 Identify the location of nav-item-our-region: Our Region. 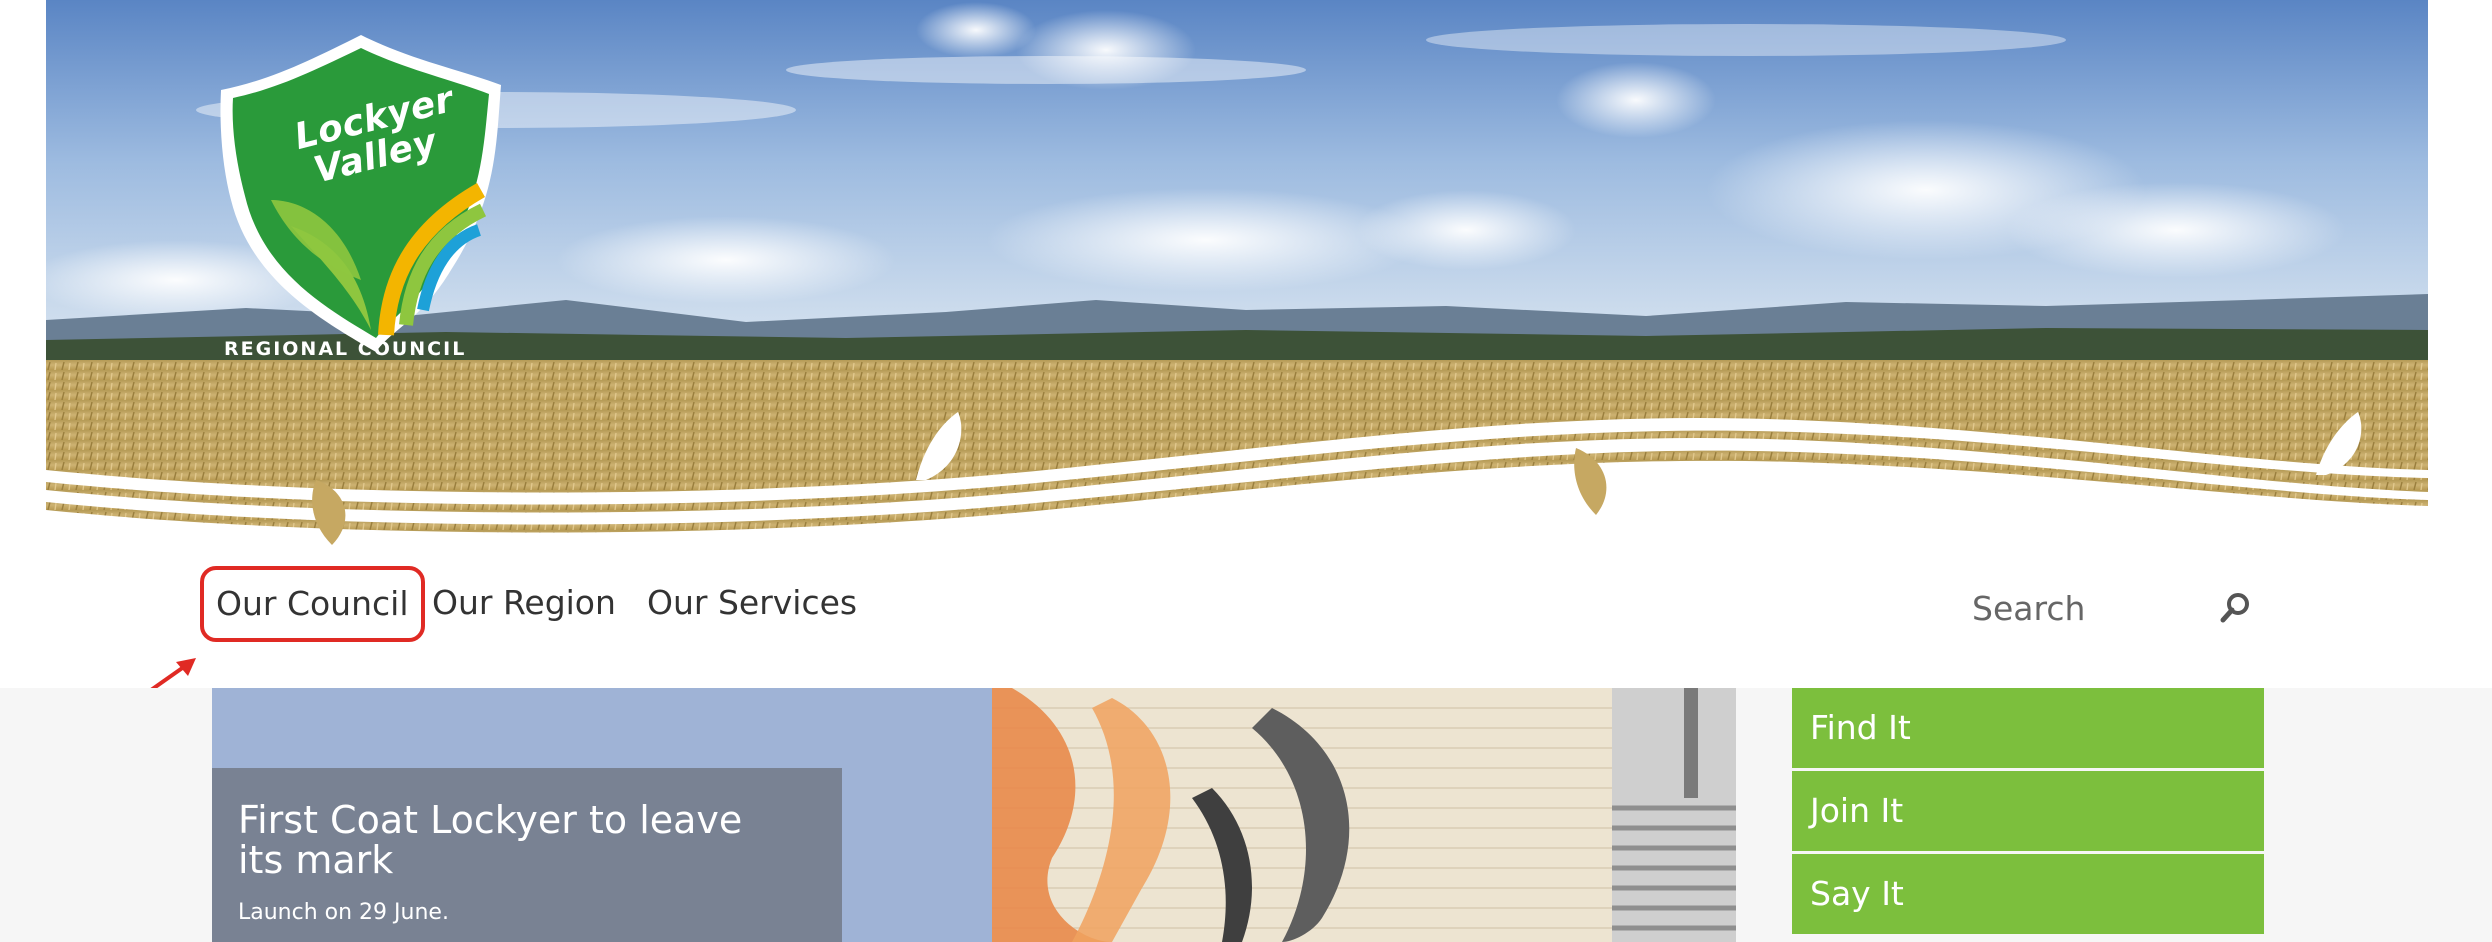
(524, 603).